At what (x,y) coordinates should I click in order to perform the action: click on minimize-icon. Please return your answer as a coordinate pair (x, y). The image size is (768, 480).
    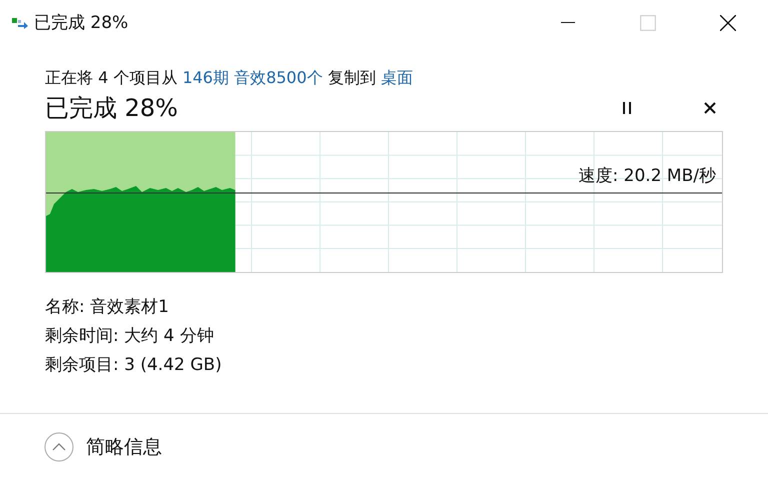
    Looking at the image, I should click on (568, 23).